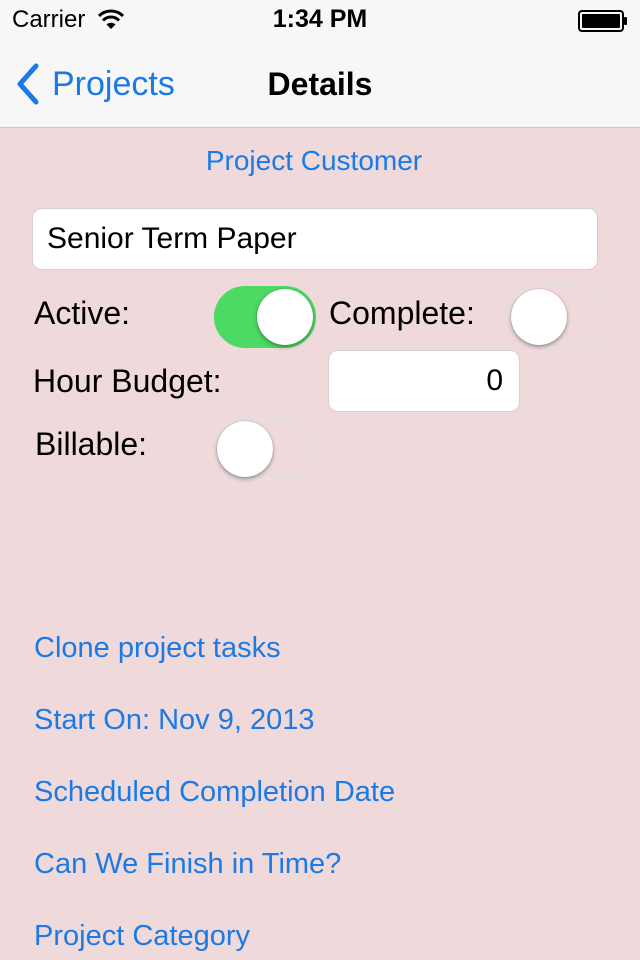 Image resolution: width=640 pixels, height=960 pixels. I want to click on billable-switch, so click(265, 449).